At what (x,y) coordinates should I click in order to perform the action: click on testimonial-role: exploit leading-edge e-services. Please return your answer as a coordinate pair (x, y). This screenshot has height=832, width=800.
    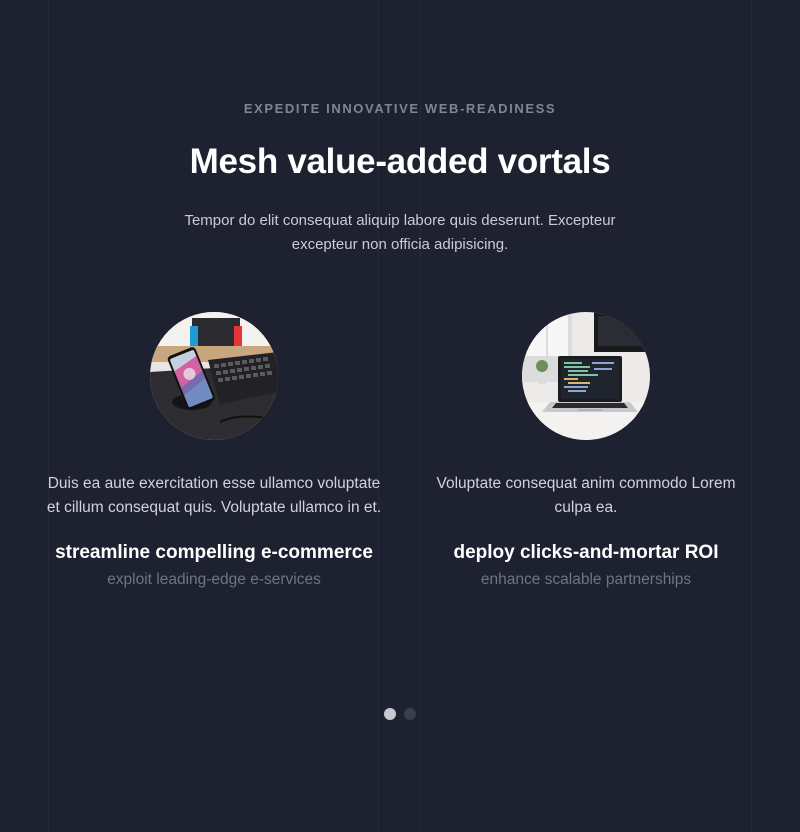
    Looking at the image, I should click on (214, 579).